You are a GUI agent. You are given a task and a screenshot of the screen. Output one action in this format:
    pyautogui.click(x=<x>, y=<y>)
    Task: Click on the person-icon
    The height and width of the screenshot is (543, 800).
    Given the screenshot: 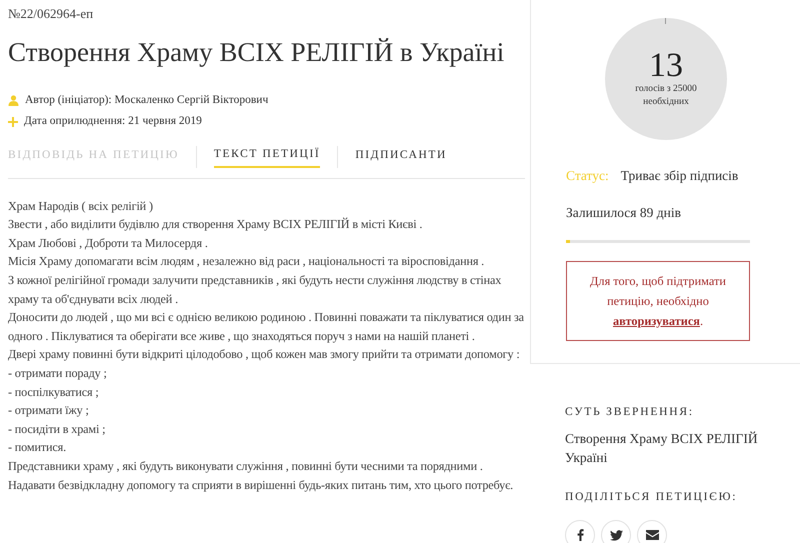 What is the action you would take?
    pyautogui.click(x=13, y=100)
    